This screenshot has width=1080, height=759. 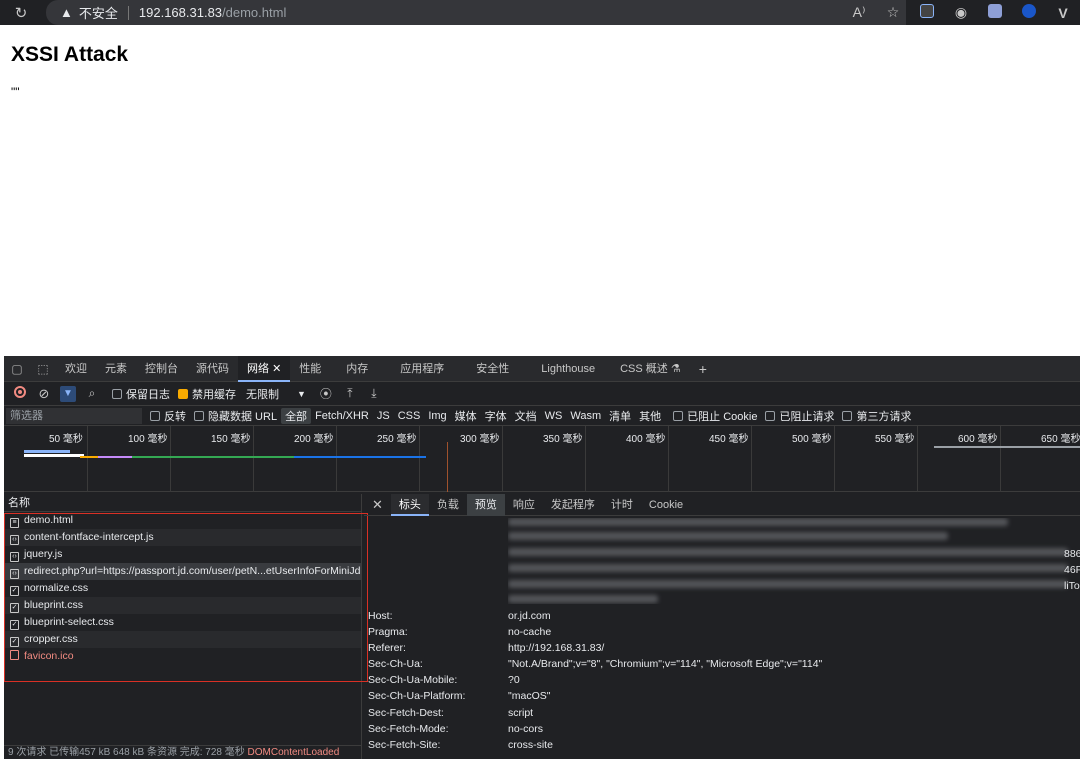 What do you see at coordinates (76, 369) in the screenshot?
I see `tab-welcome: 欢迎` at bounding box center [76, 369].